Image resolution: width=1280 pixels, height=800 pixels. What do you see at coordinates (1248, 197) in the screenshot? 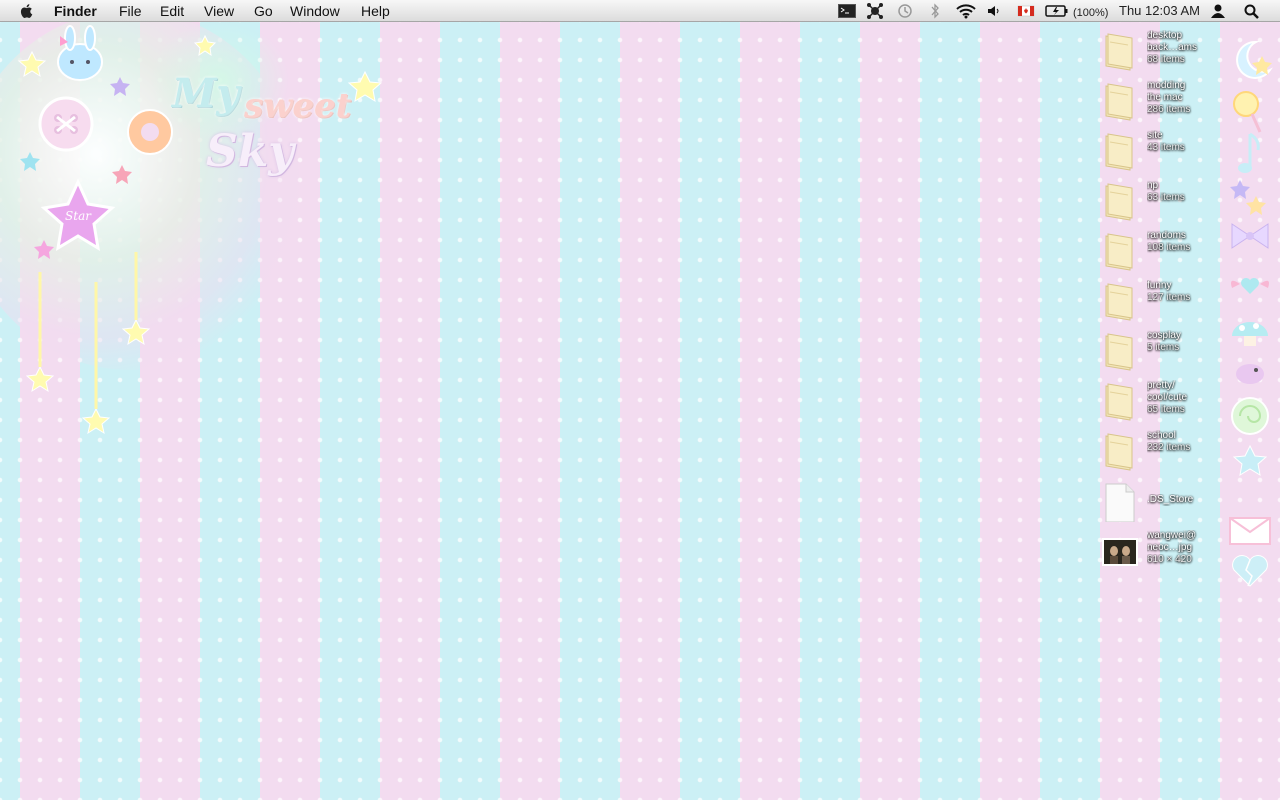
I see `stars-icon` at bounding box center [1248, 197].